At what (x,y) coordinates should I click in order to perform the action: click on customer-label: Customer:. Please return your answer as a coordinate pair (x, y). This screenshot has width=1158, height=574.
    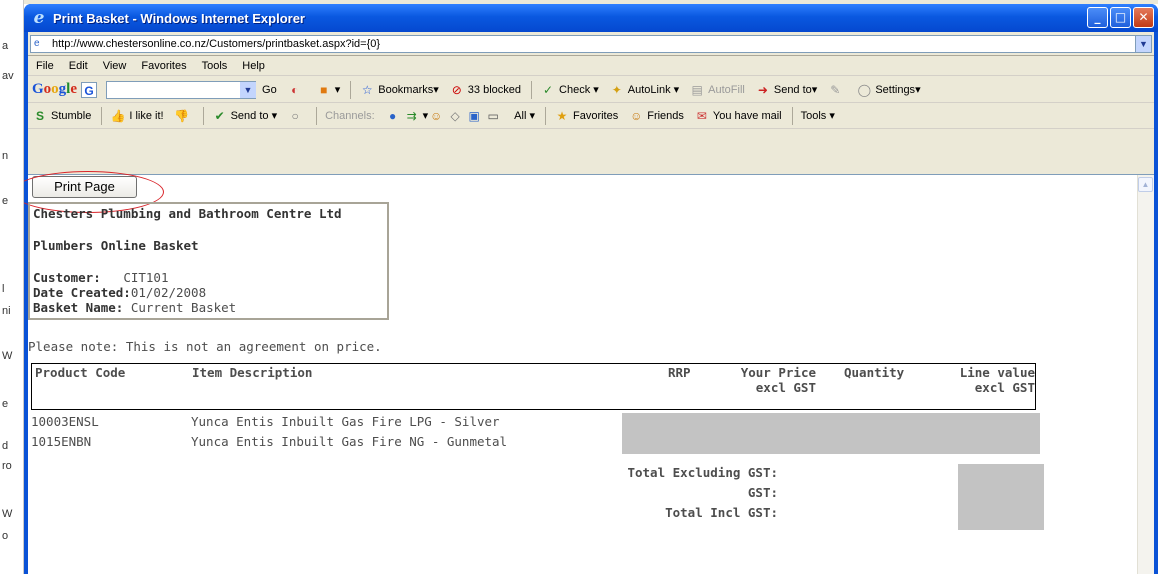
    Looking at the image, I should click on (67, 277).